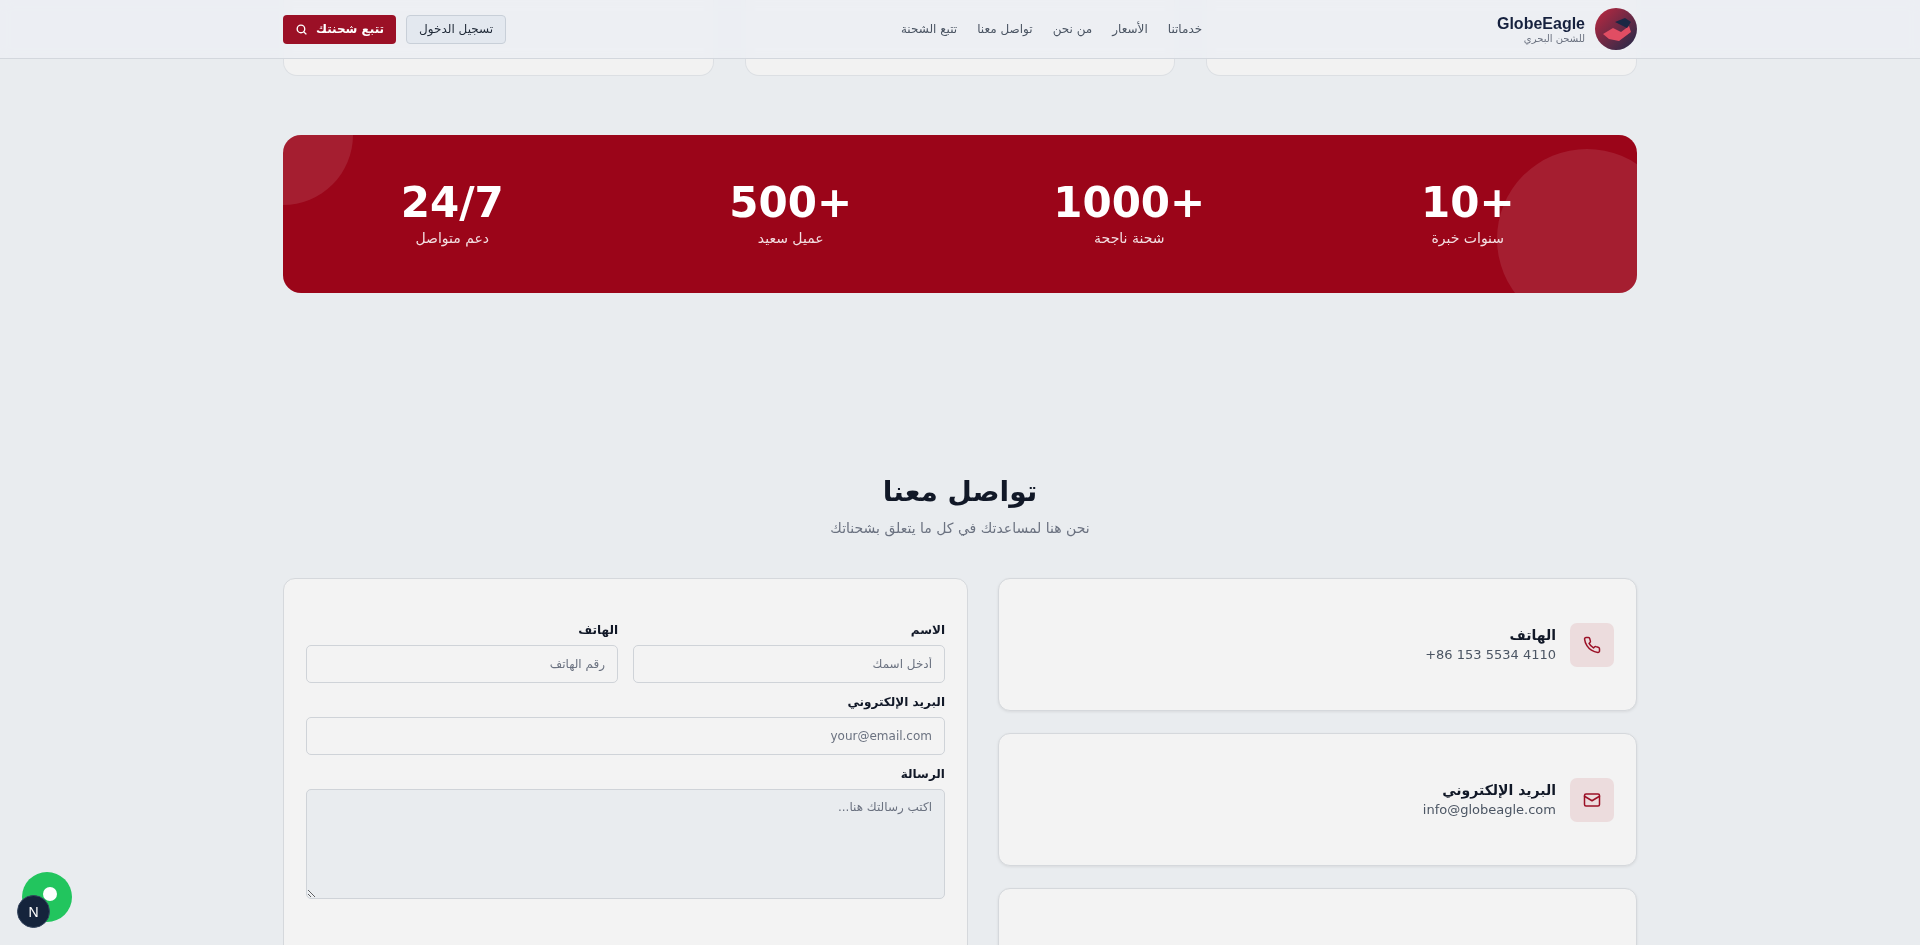  Describe the element at coordinates (452, 238) in the screenshot. I see `stat-label: دعم متواصل` at that location.